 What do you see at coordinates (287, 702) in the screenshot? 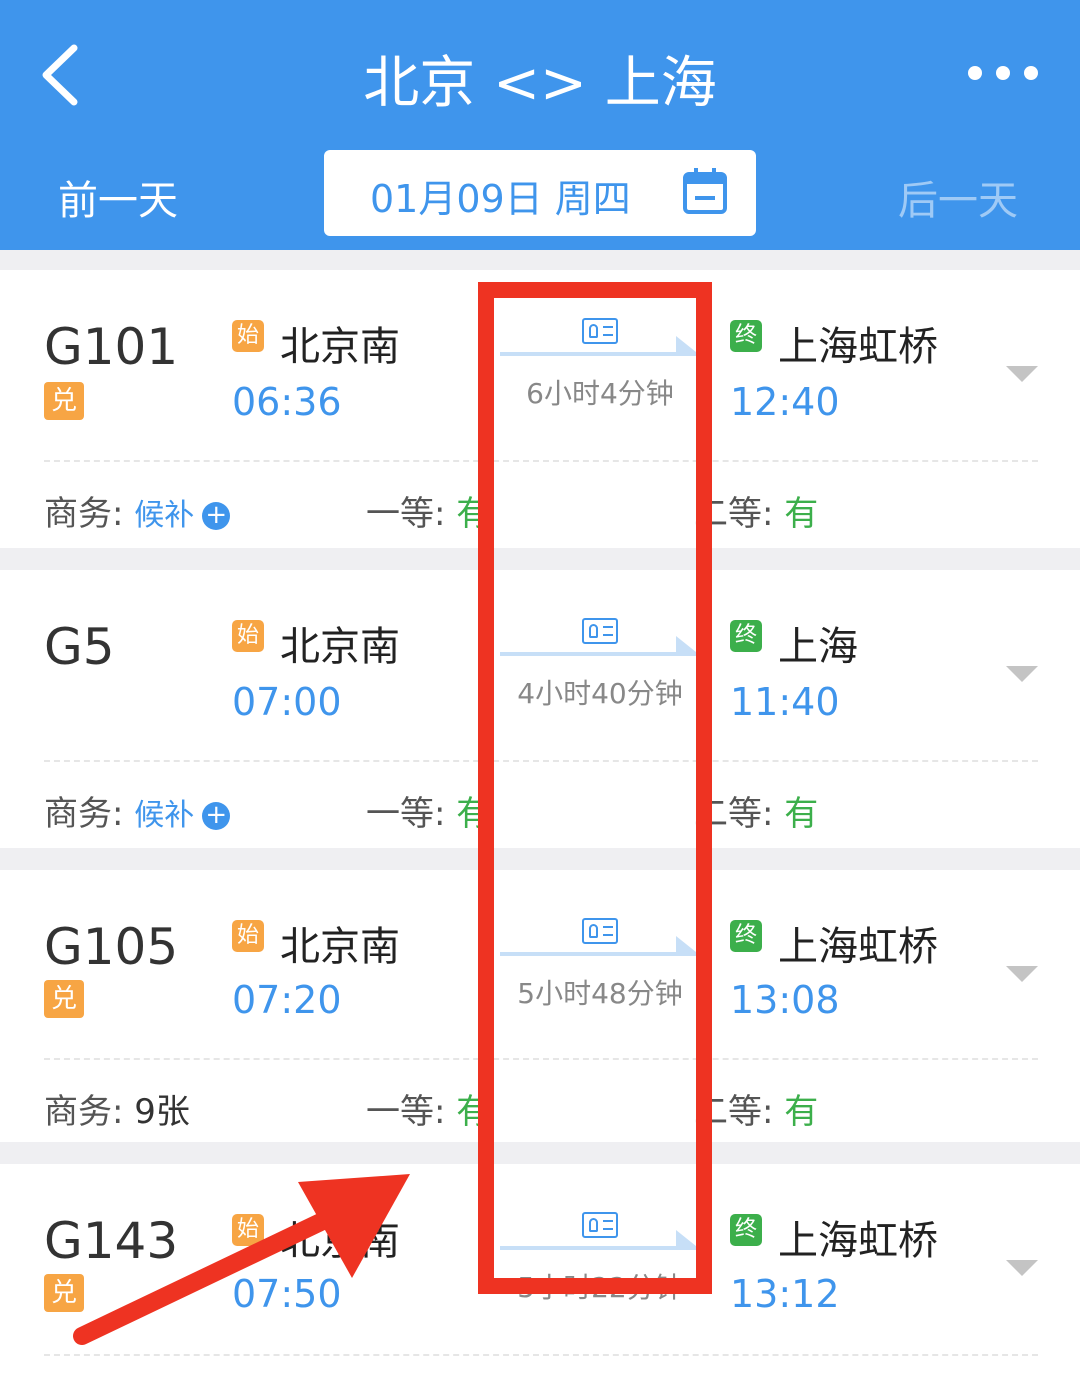
I see `depart-time: 07:00` at bounding box center [287, 702].